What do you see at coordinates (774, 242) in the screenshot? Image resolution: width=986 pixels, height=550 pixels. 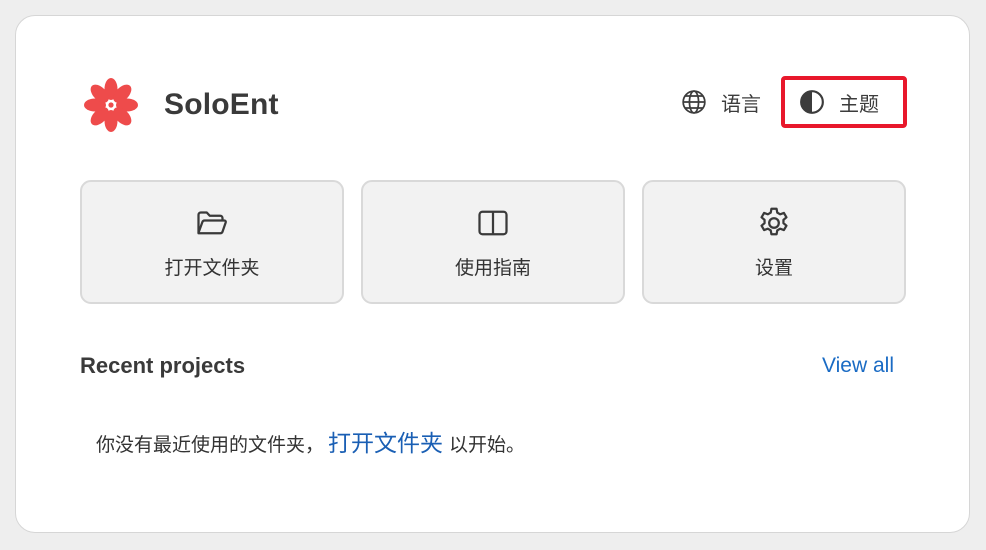 I see `settings-tile: 设置` at bounding box center [774, 242].